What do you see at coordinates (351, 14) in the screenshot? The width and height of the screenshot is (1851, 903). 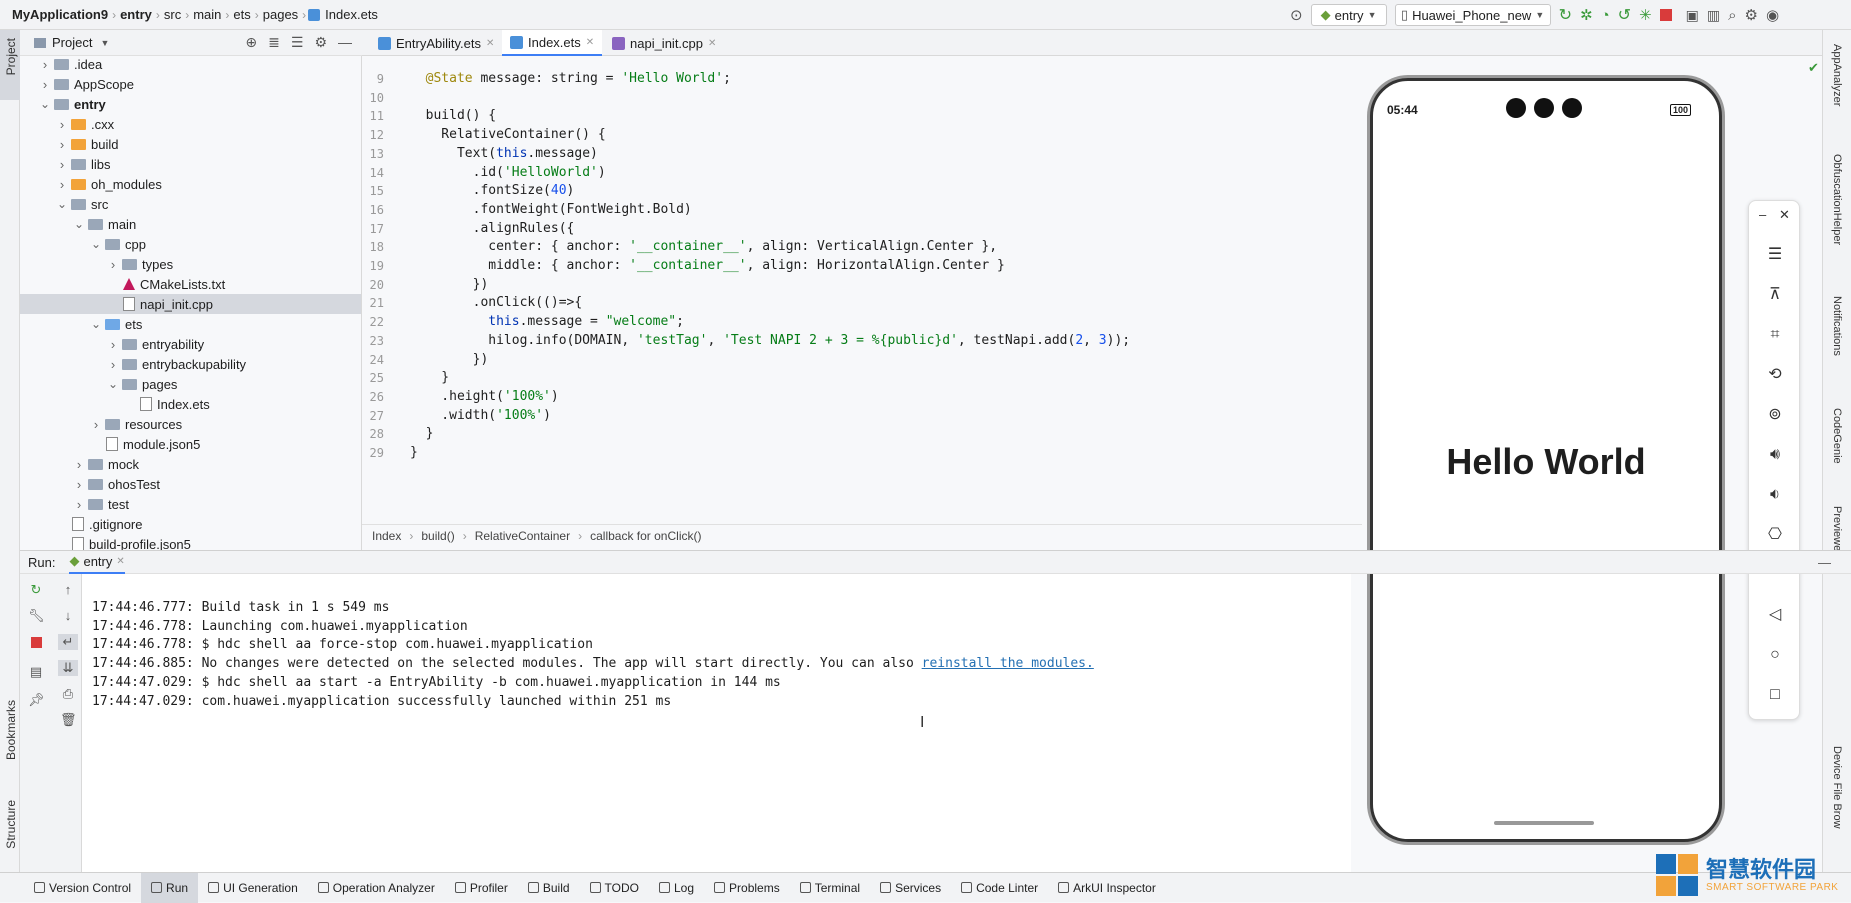 I see `breadcrumb-item: Index.ets` at bounding box center [351, 14].